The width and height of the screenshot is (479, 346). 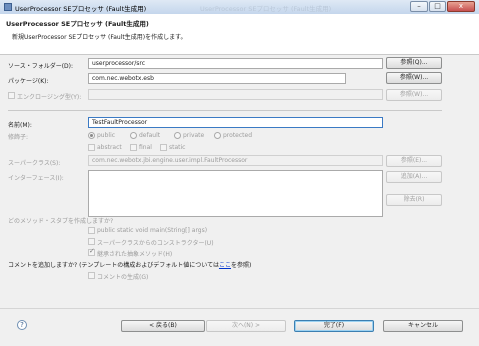 What do you see at coordinates (113, 265) in the screenshot?
I see `comments-question-prefix: コメントを追加しますか? (テンプレートの構成およびデフォルト値については` at bounding box center [113, 265].